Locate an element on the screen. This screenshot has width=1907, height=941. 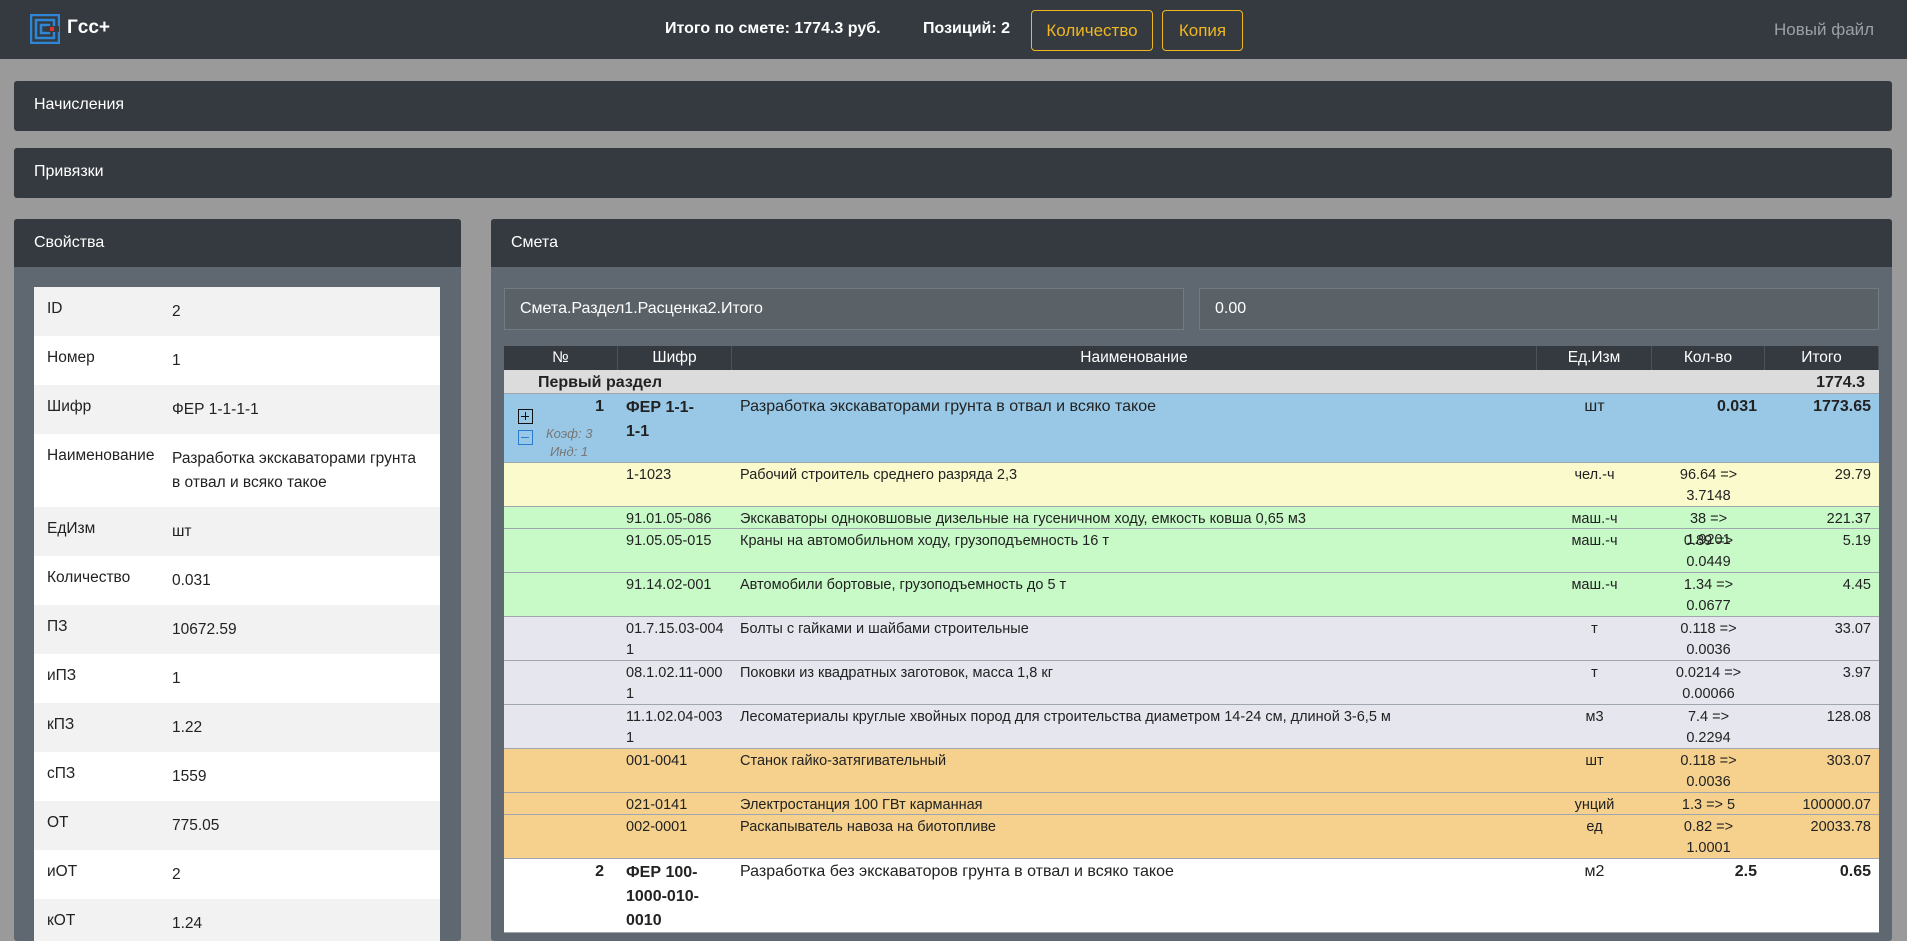
collapse-minus-icon is located at coordinates (525, 437).